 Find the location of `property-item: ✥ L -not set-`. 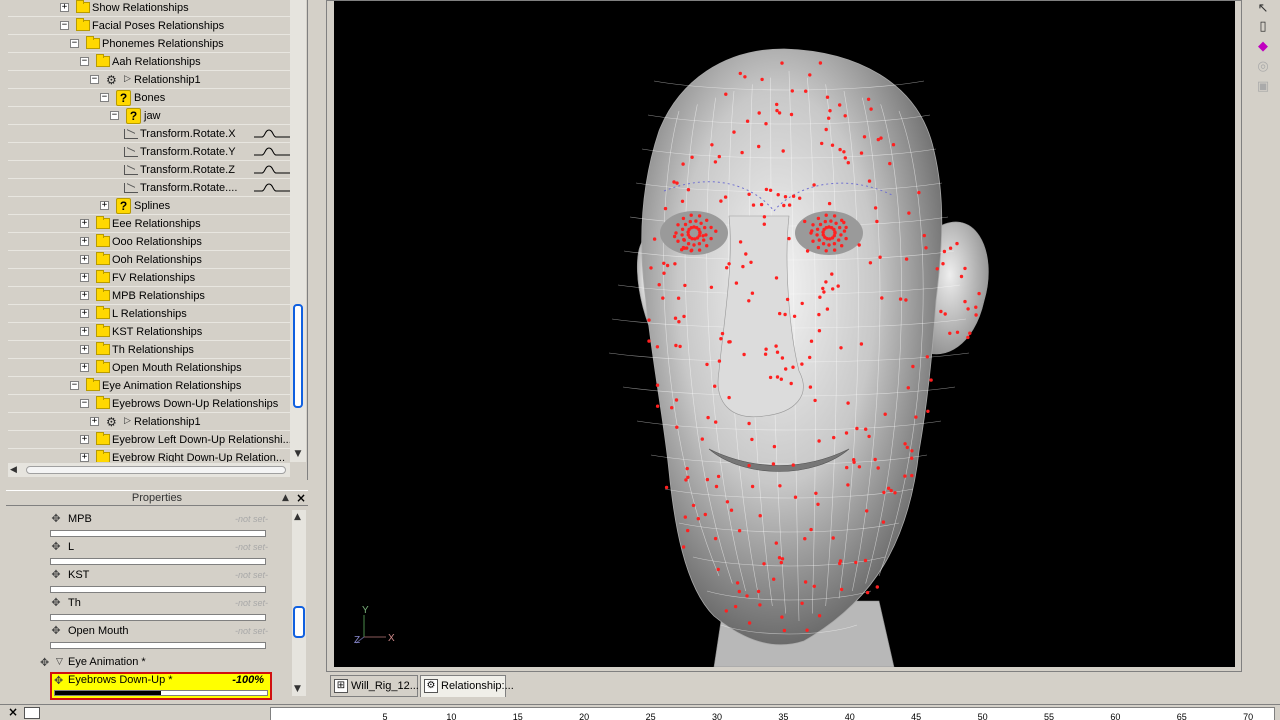

property-item: ✥ L -not set- is located at coordinates (161, 554).